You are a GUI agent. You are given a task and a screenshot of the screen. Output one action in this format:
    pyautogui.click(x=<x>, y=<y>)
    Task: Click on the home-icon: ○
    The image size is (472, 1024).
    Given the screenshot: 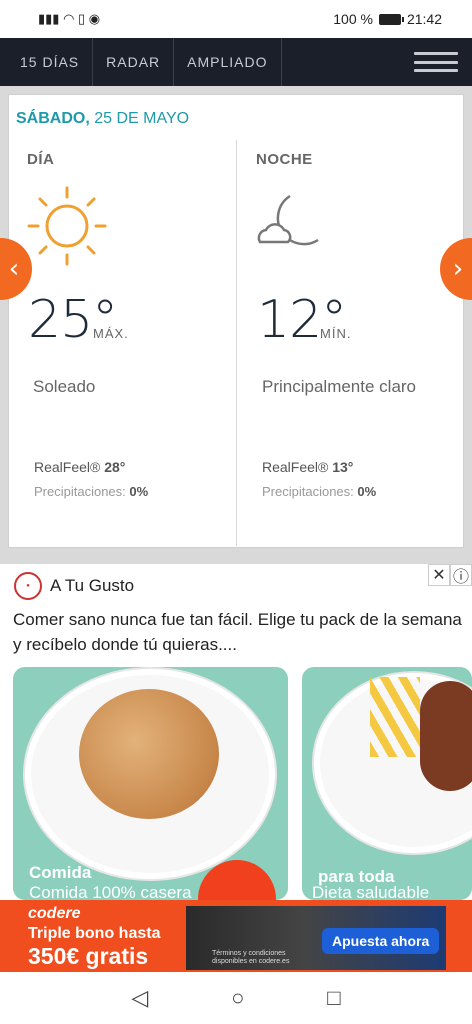 What is the action you would take?
    pyautogui.click(x=237, y=998)
    